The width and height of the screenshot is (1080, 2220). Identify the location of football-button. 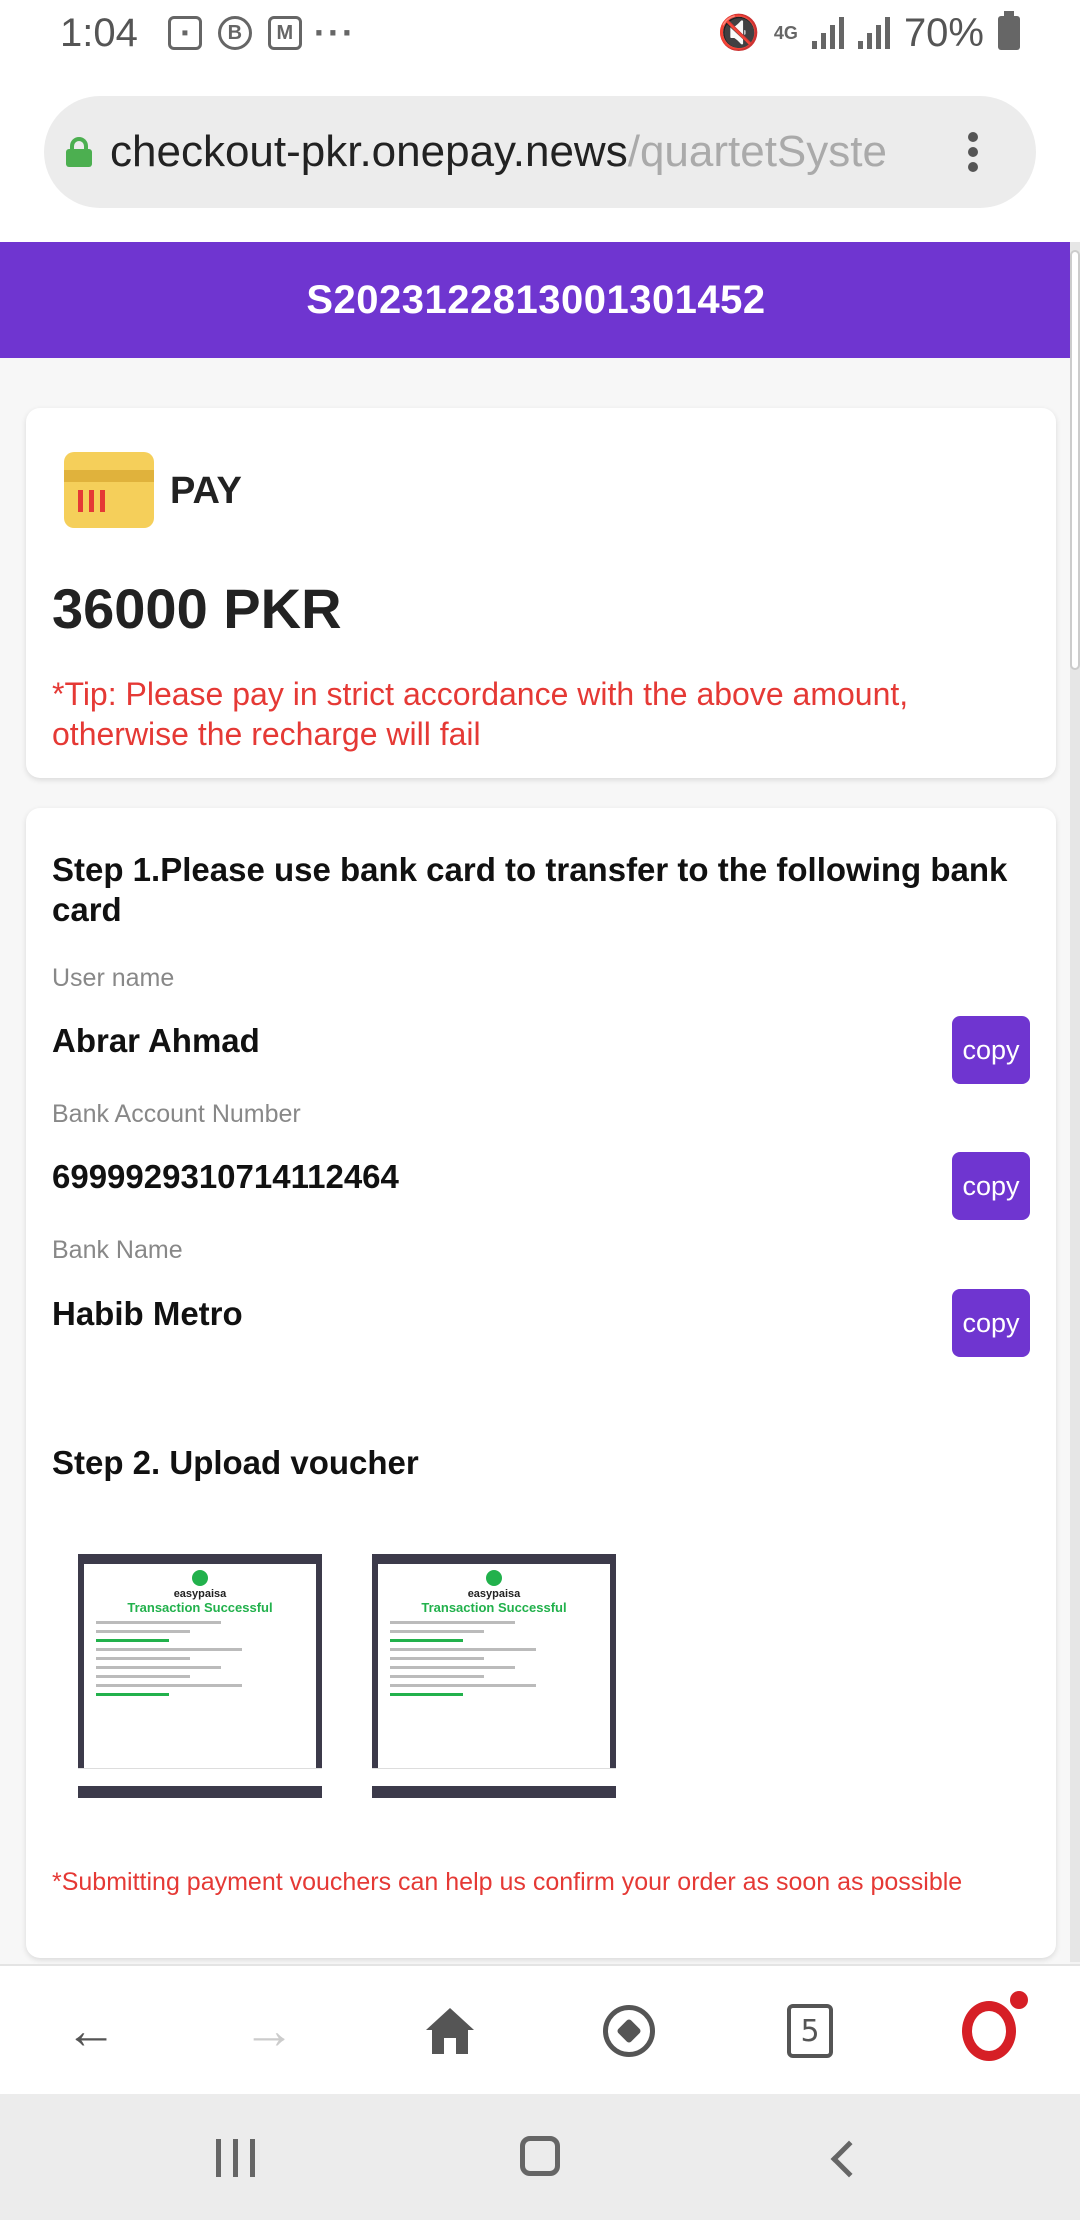
(629, 2031).